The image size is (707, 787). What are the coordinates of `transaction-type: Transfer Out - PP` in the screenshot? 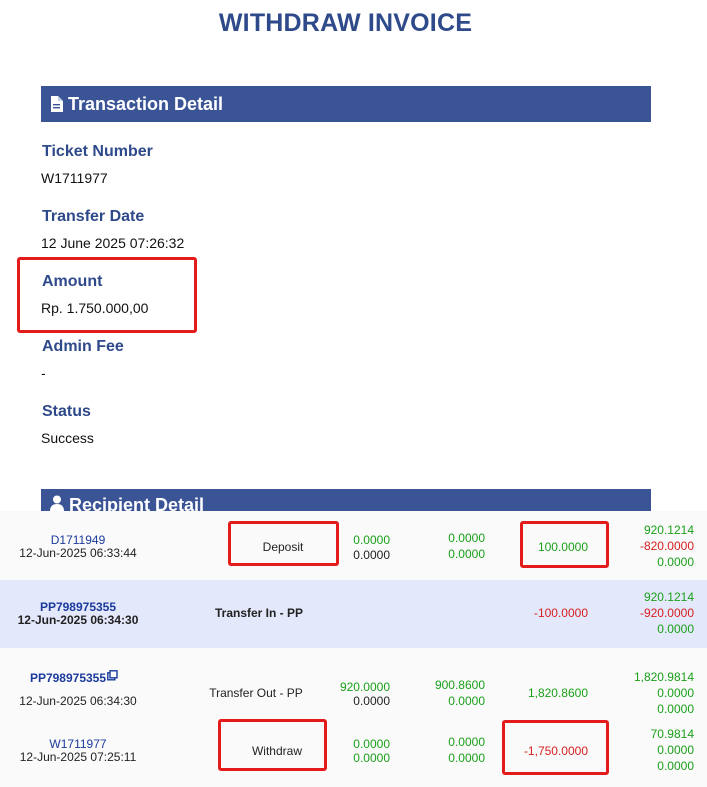 It's located at (256, 693).